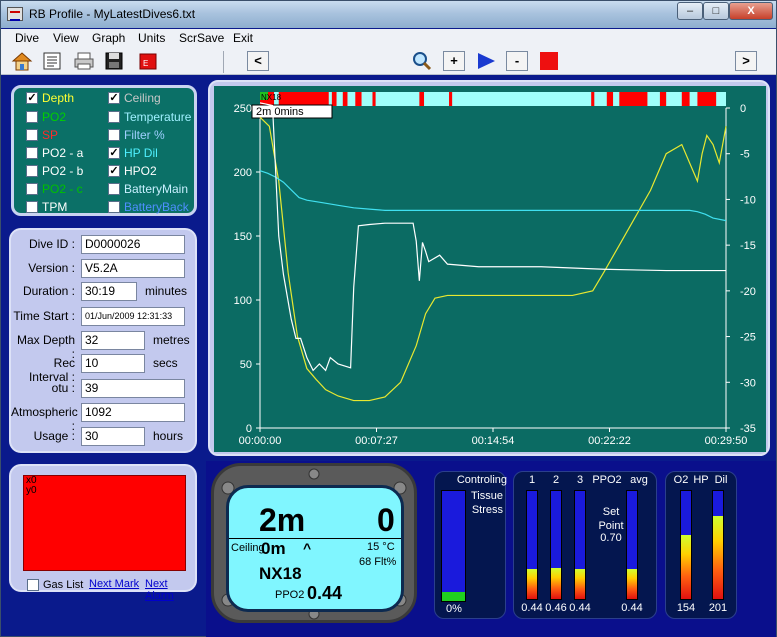 Image resolution: width=777 pixels, height=637 pixels. I want to click on dive-info-field: 10, so click(113, 363).